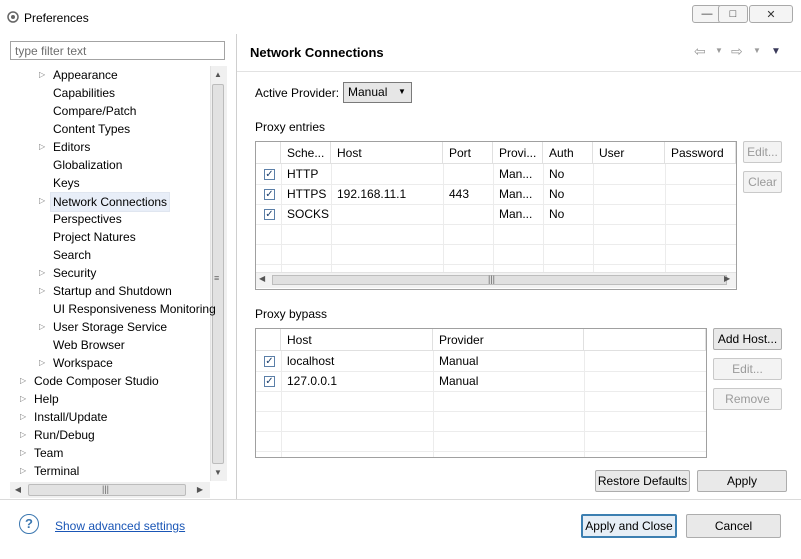 This screenshot has width=801, height=559. I want to click on column-header: Provider, so click(508, 340).